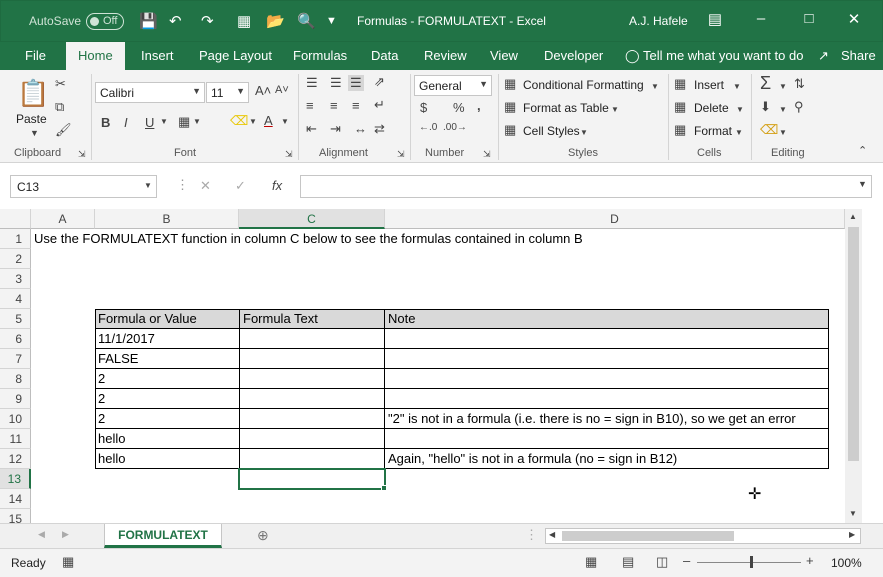 The height and width of the screenshot is (577, 883). I want to click on fill-color-dropdown-icon: ▼, so click(253, 121).